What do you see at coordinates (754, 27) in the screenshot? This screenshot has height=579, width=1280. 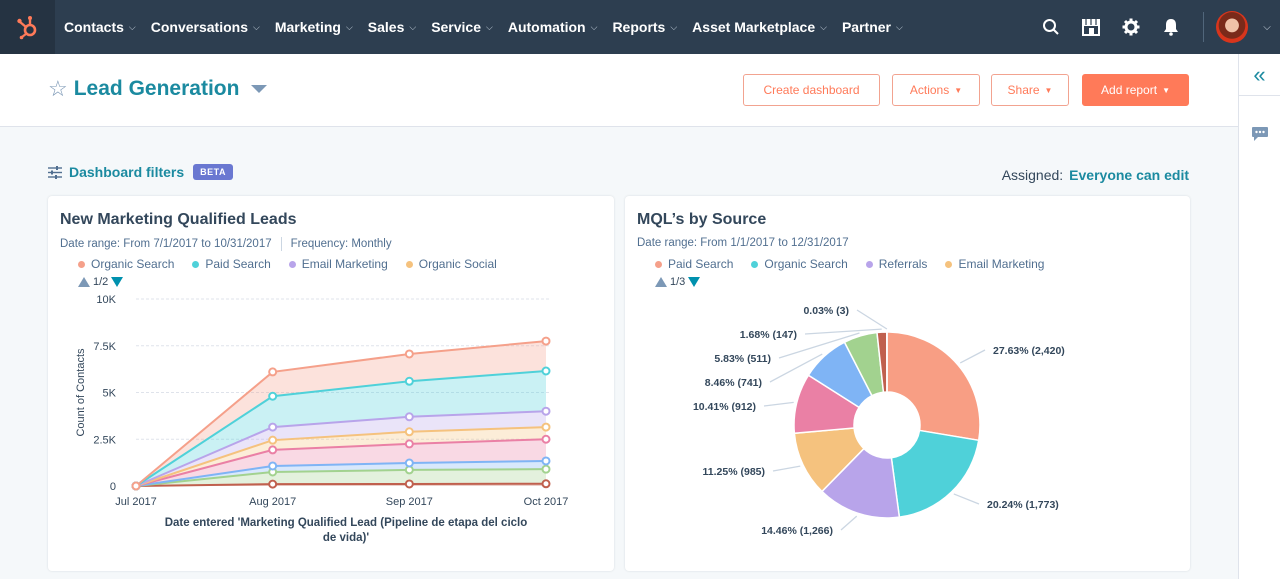 I see `nav-item-label: Asset Marketplace` at bounding box center [754, 27].